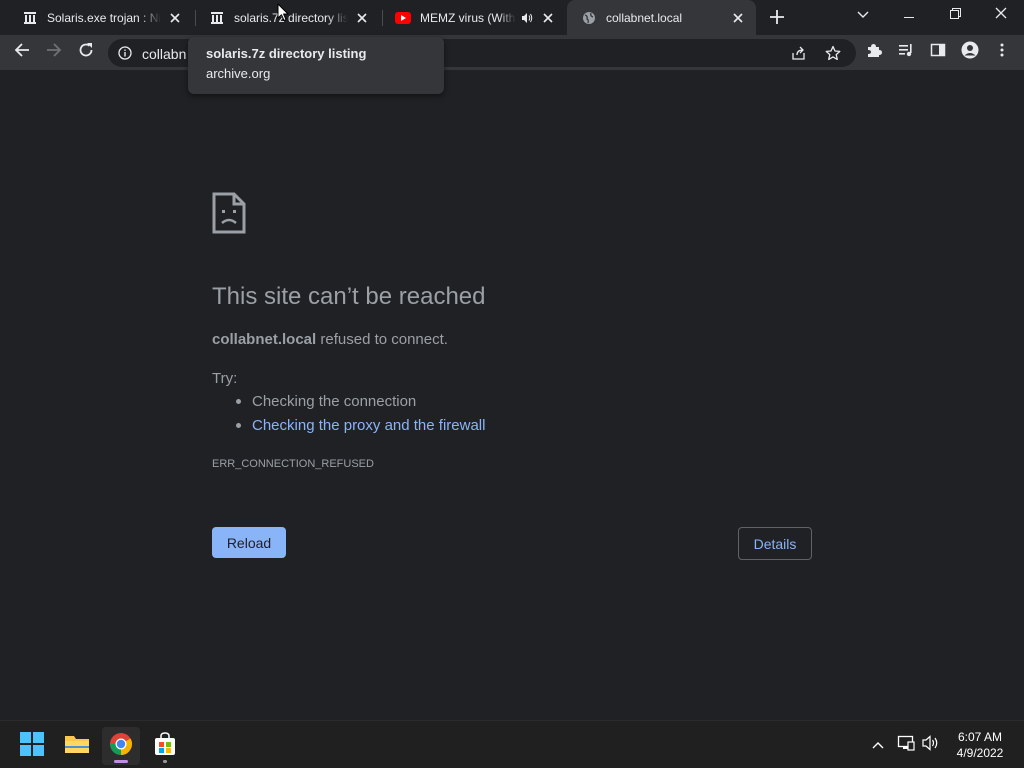  What do you see at coordinates (384, 339) in the screenshot?
I see `error-message: refused to connect.` at bounding box center [384, 339].